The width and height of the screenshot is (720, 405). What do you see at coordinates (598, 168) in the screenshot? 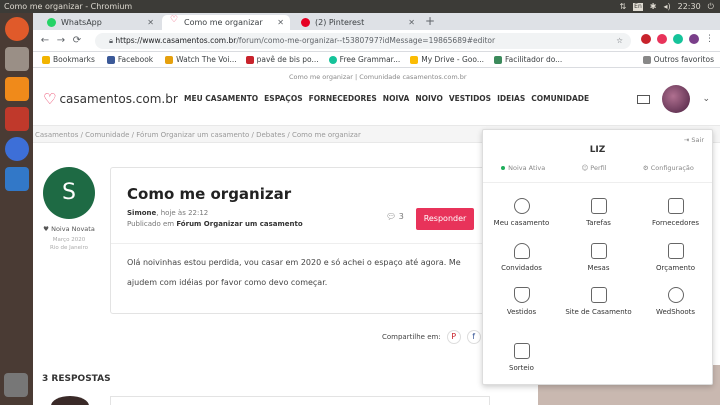
I see `profile-label: Perfil` at bounding box center [598, 168].